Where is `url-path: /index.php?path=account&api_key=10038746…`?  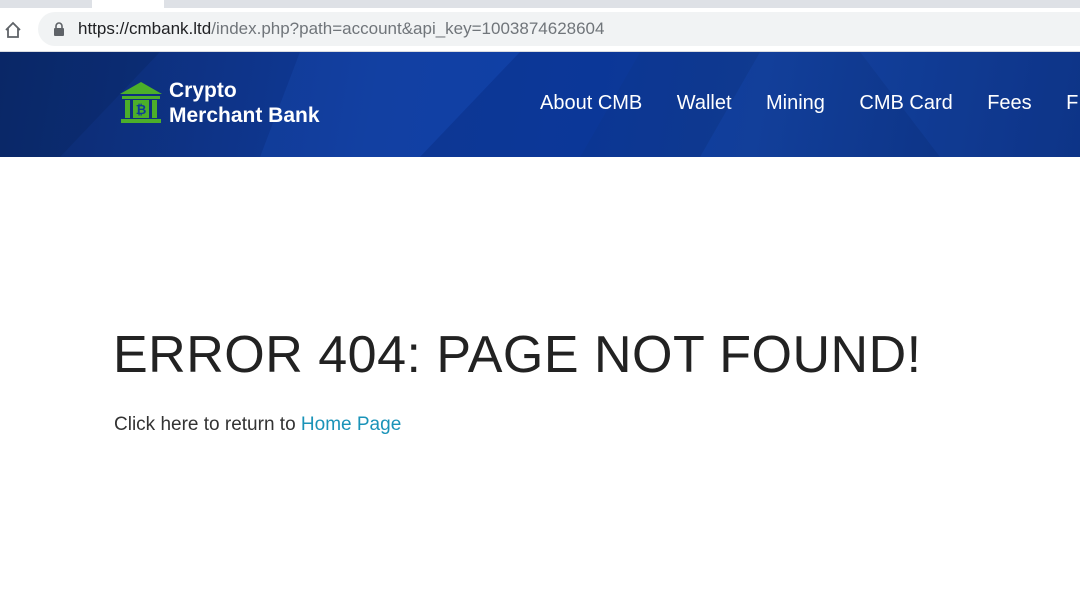 url-path: /index.php?path=account&api_key=10038746… is located at coordinates (408, 28).